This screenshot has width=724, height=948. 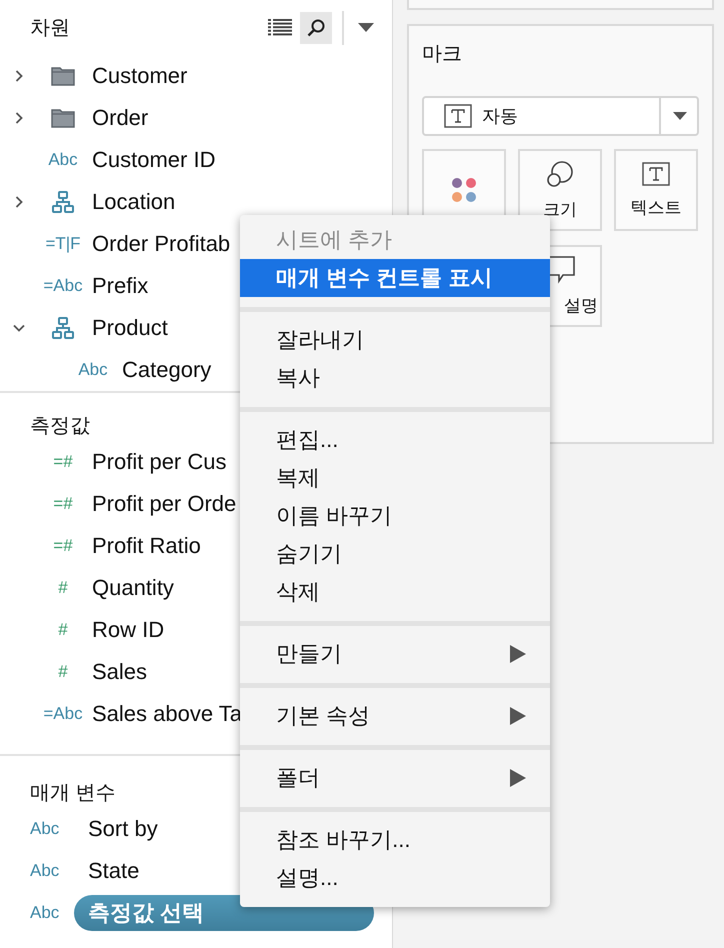 What do you see at coordinates (120, 118) in the screenshot?
I see `field-name: Order` at bounding box center [120, 118].